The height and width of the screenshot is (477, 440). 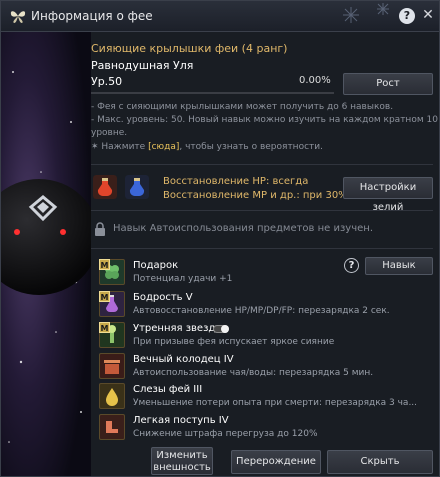 What do you see at coordinates (156, 265) in the screenshot?
I see `skill-name: Подарок` at bounding box center [156, 265].